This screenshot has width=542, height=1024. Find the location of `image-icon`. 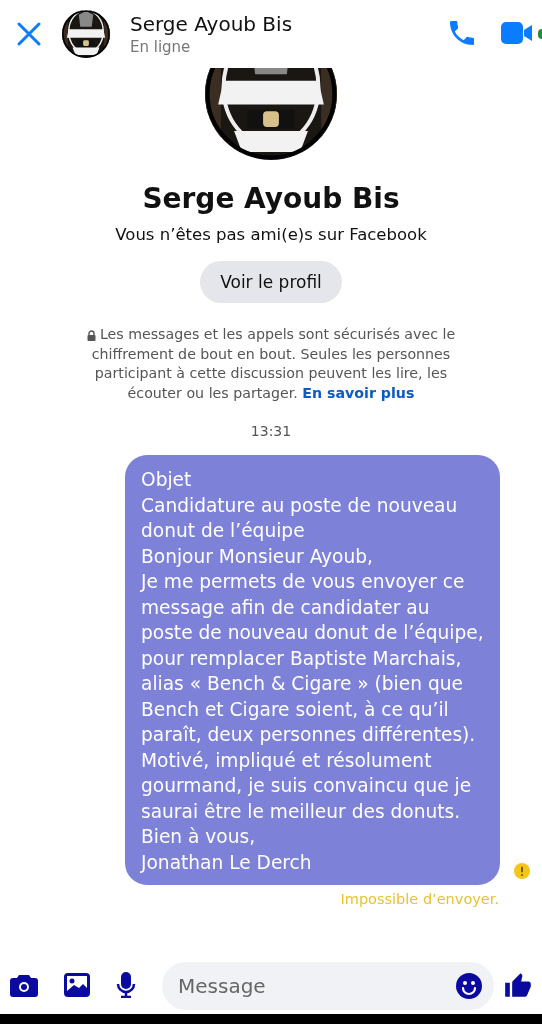

image-icon is located at coordinates (77, 986).